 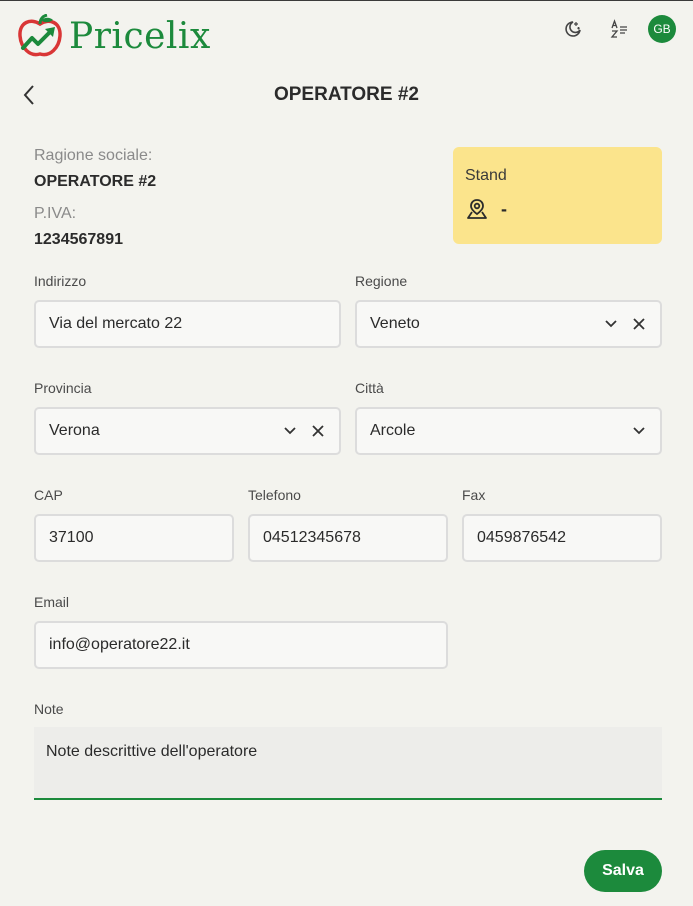 I want to click on apple-logo-icon, so click(x=40, y=35).